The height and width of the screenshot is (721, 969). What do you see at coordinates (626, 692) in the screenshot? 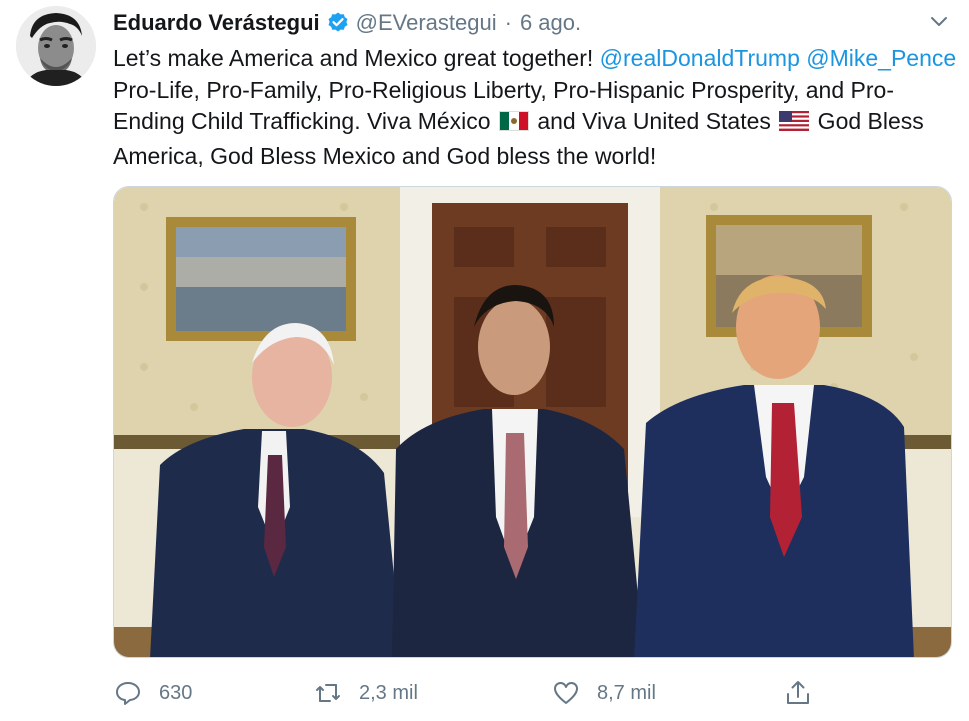
I see `like-count: 8,7 mil` at bounding box center [626, 692].